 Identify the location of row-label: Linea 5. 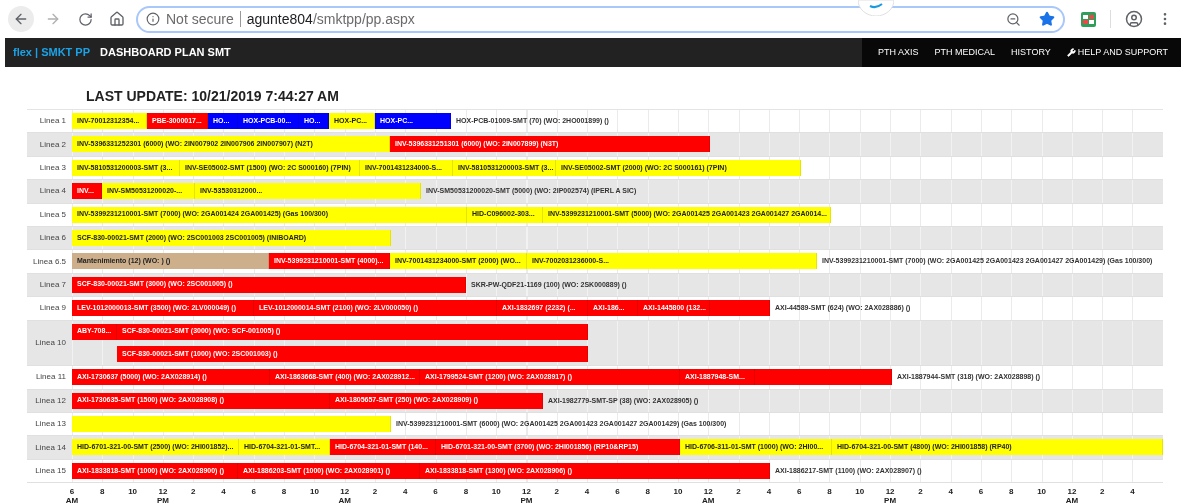
(52, 214).